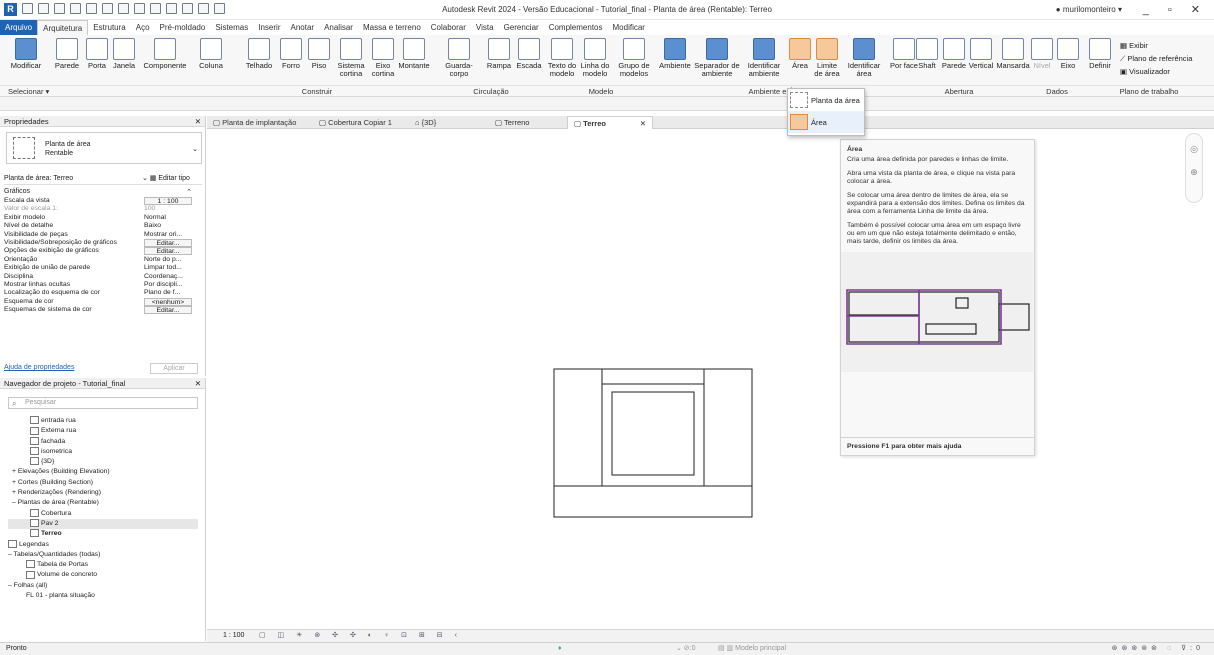  I want to click on tree-item: Legendas, so click(103, 544).